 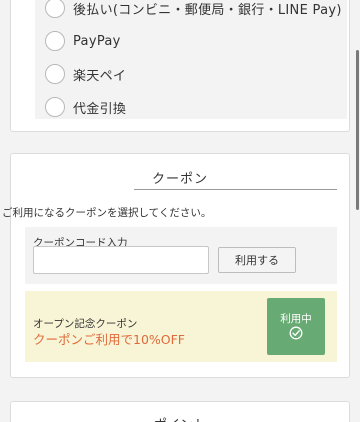 What do you see at coordinates (109, 339) in the screenshot?
I see `coupon-offer: クーポンご利用で10%OFF` at bounding box center [109, 339].